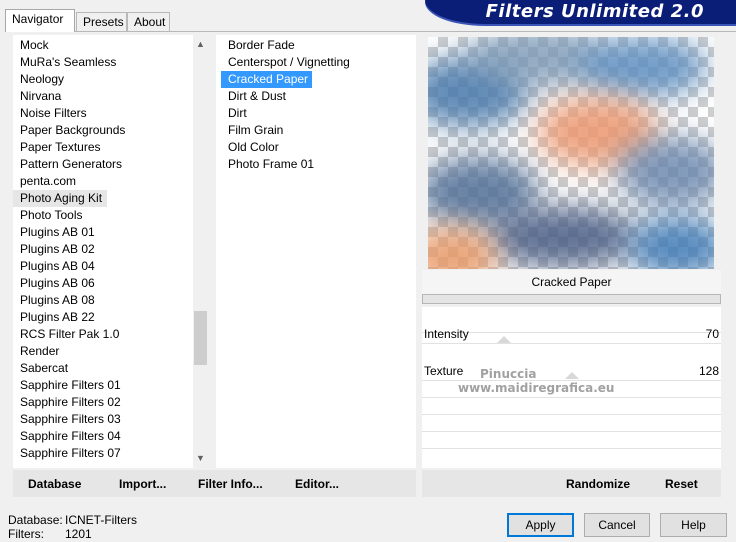 This screenshot has height=542, width=736. Describe the element at coordinates (148, 21) in the screenshot. I see `tab-about: About` at that location.